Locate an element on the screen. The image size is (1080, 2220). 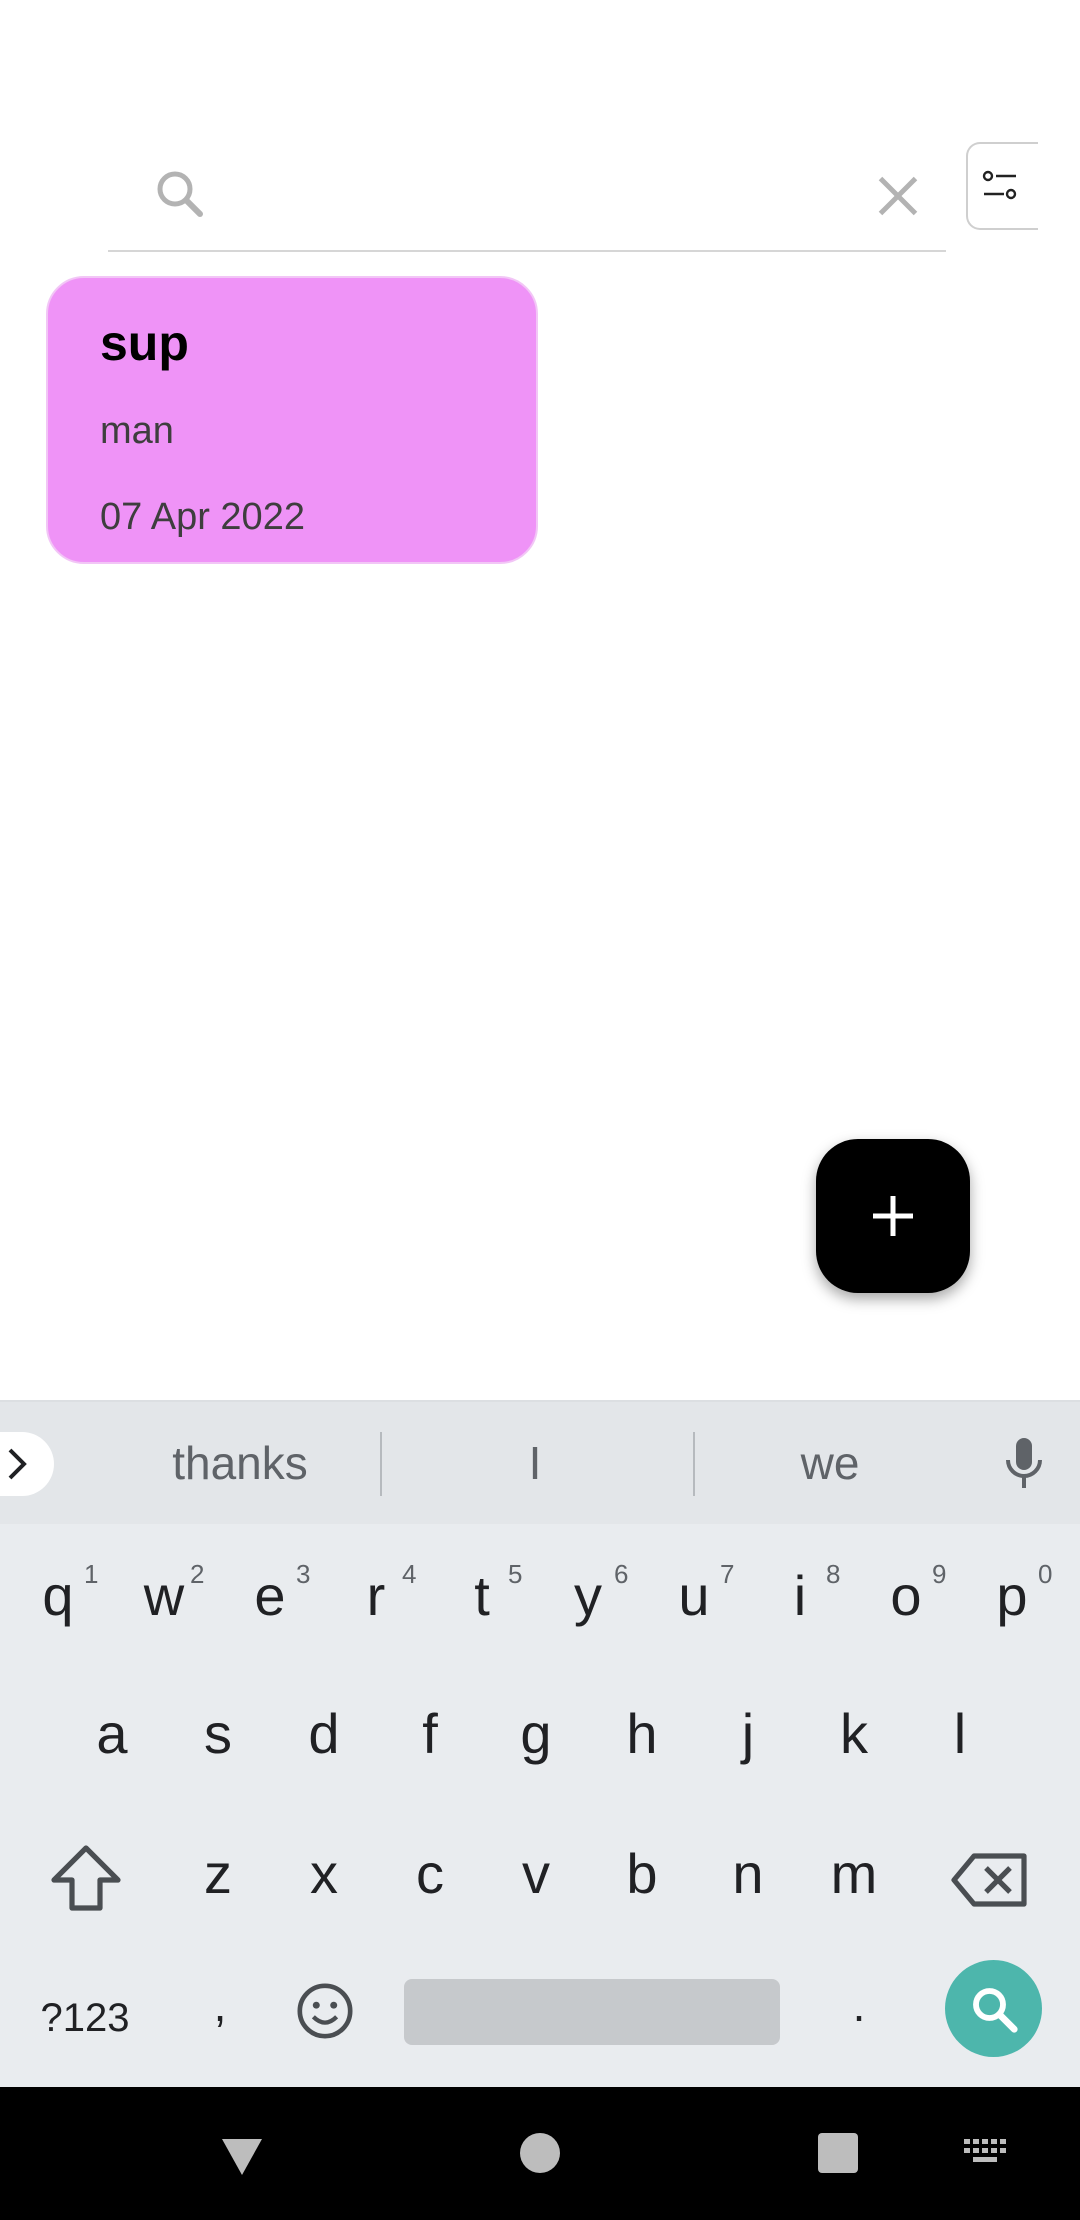
key-r: r4 is located at coordinates (376, 1596).